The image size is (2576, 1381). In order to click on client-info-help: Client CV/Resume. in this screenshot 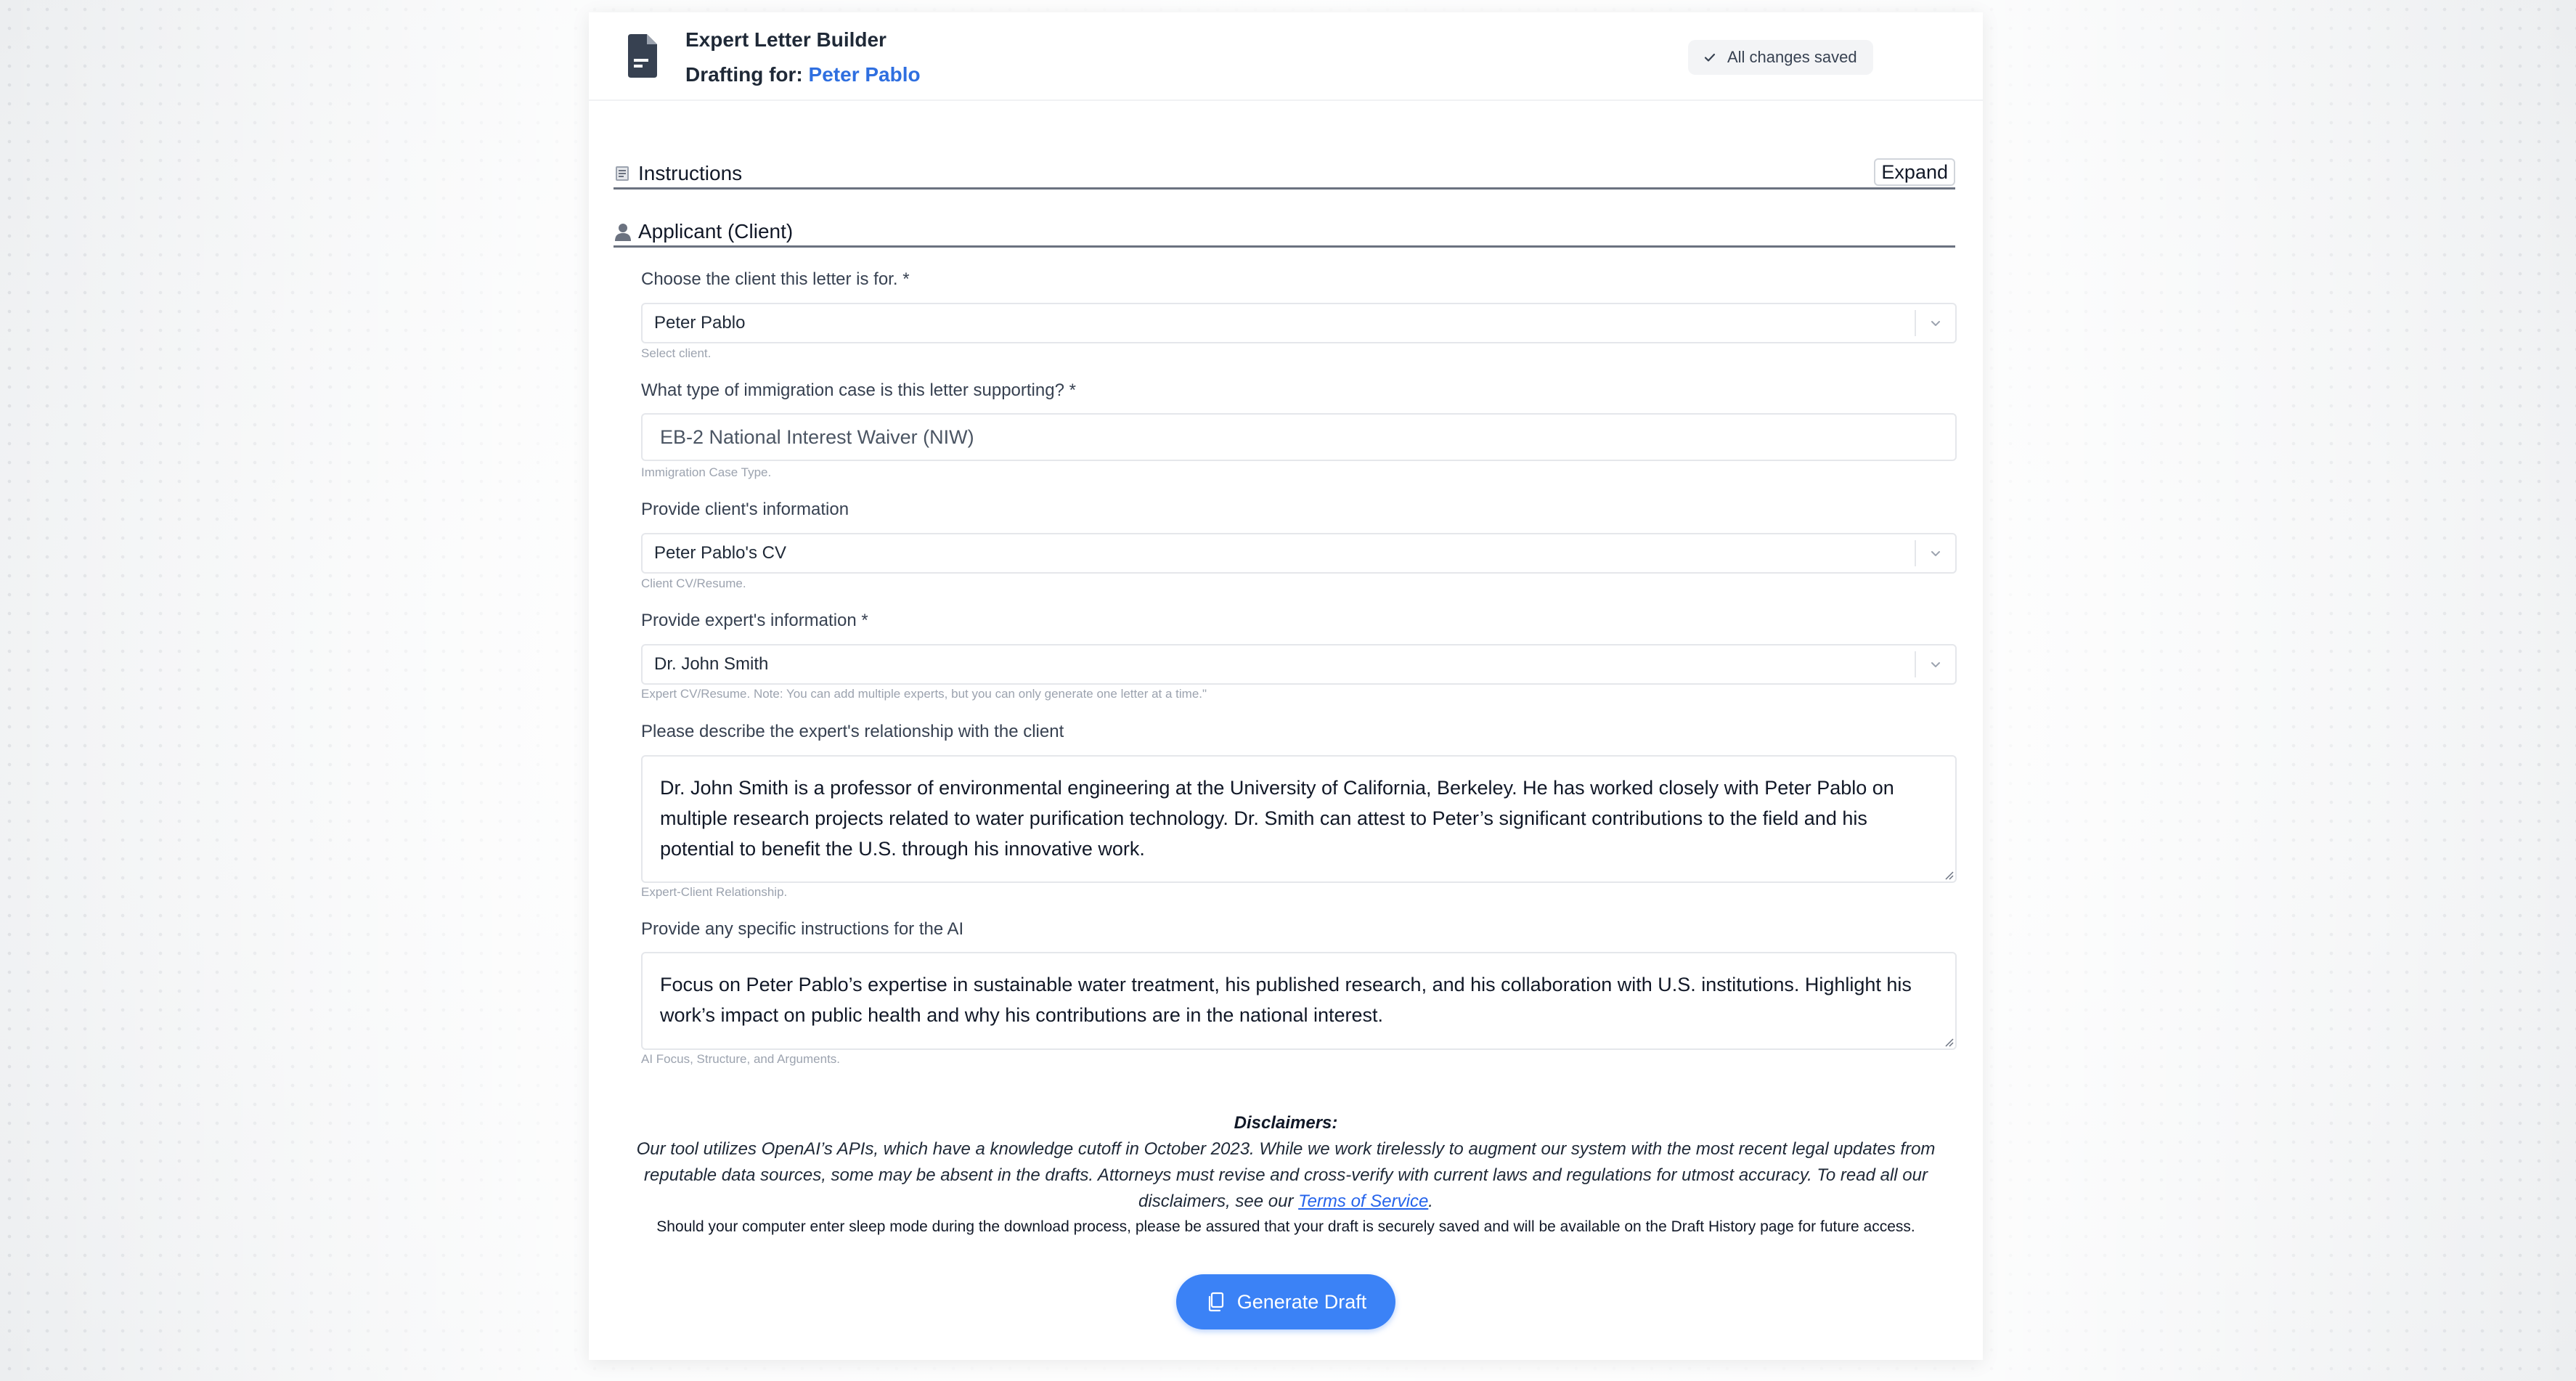, I will do `click(693, 583)`.